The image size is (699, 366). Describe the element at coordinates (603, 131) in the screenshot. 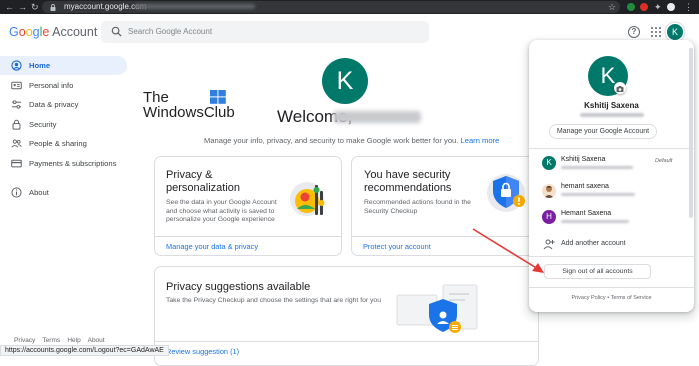

I see `manage-account-button: Manage your Google Account` at that location.